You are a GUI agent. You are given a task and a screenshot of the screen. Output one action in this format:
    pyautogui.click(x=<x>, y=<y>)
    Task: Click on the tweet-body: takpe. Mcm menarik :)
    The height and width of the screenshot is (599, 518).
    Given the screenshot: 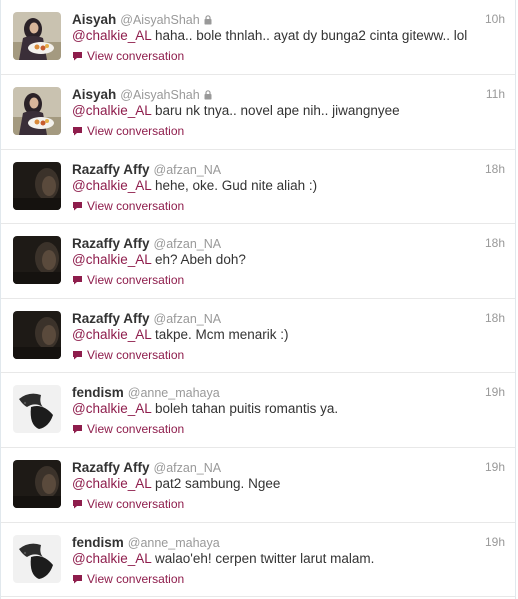 What is the action you would take?
    pyautogui.click(x=220, y=334)
    